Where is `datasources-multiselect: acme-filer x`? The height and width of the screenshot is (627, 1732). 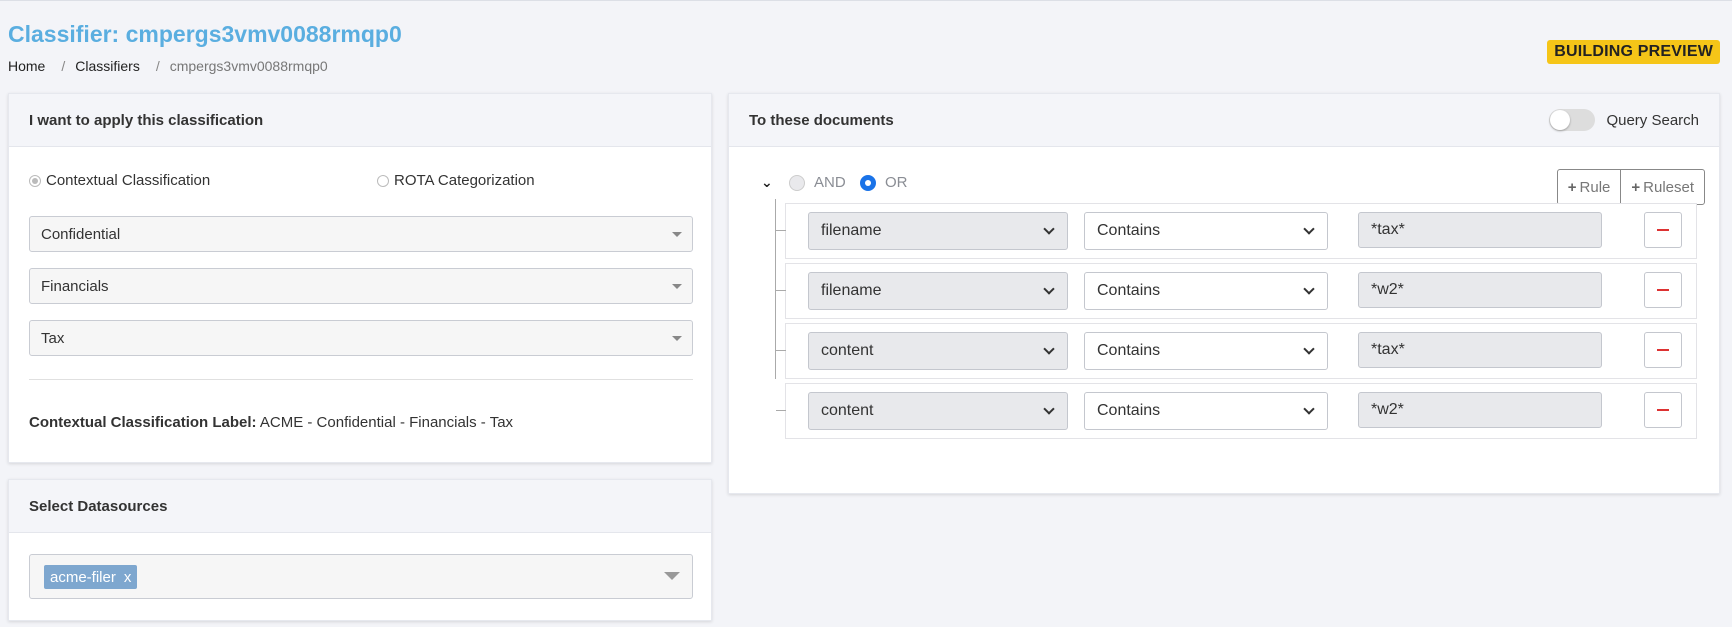 datasources-multiselect: acme-filer x is located at coordinates (361, 576).